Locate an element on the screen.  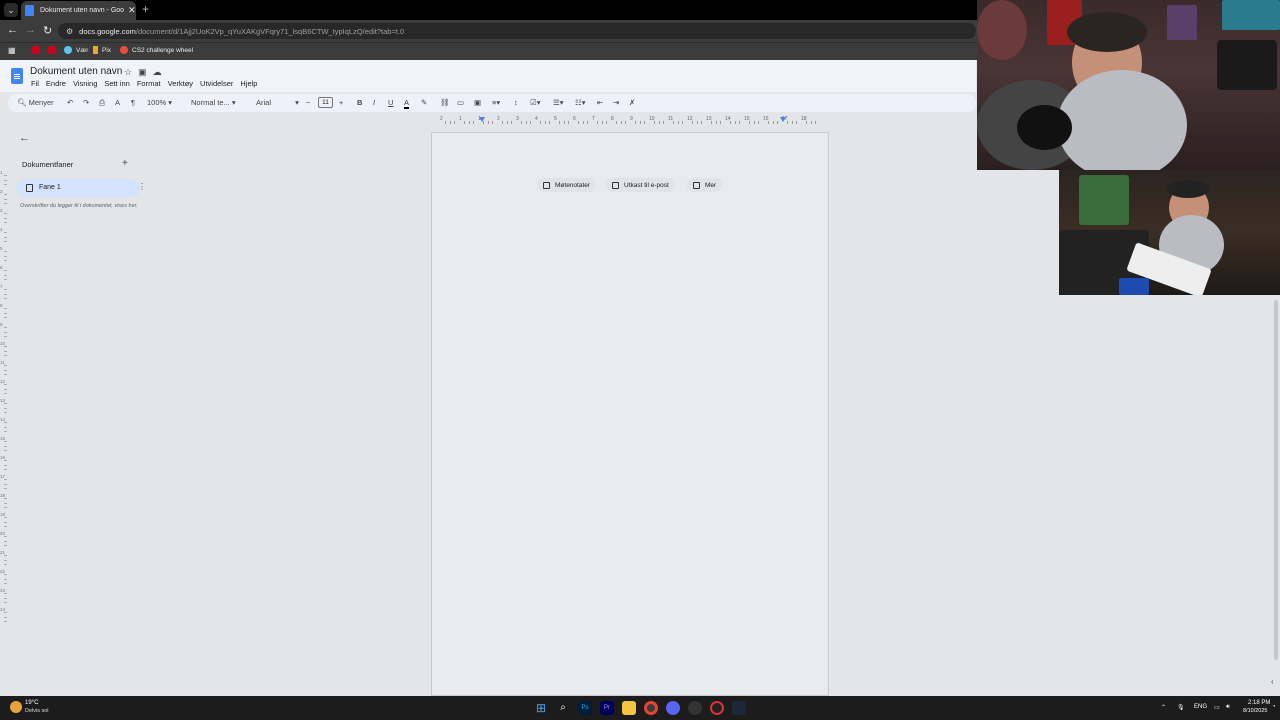
add-tab-icon: + is located at coordinates (125, 163).